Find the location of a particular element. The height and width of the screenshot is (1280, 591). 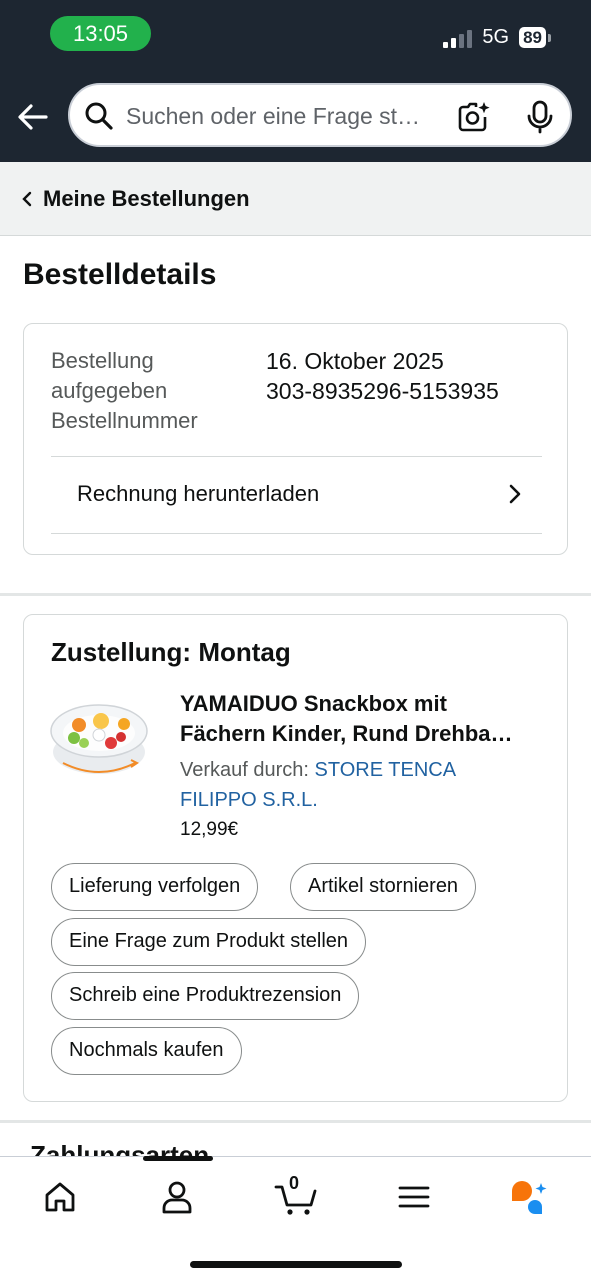

order-number: 303-8935296-5153935 is located at coordinates (382, 391).